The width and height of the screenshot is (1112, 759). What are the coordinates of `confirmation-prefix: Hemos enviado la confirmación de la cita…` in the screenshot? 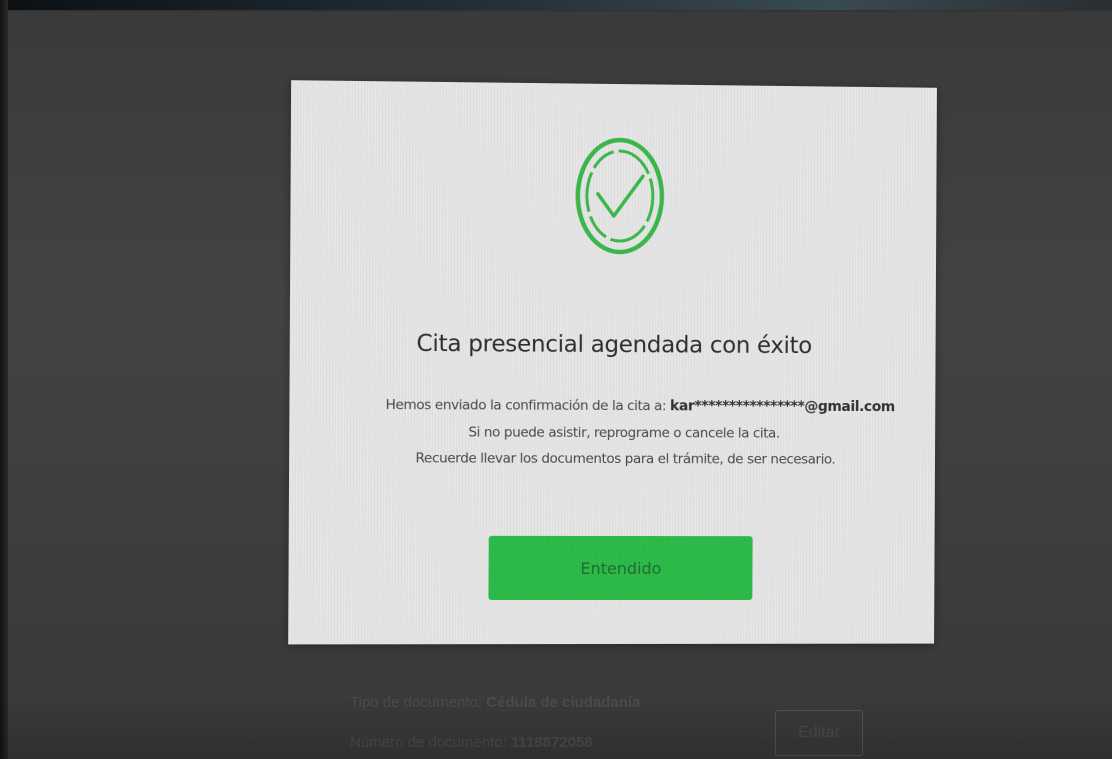 It's located at (528, 405).